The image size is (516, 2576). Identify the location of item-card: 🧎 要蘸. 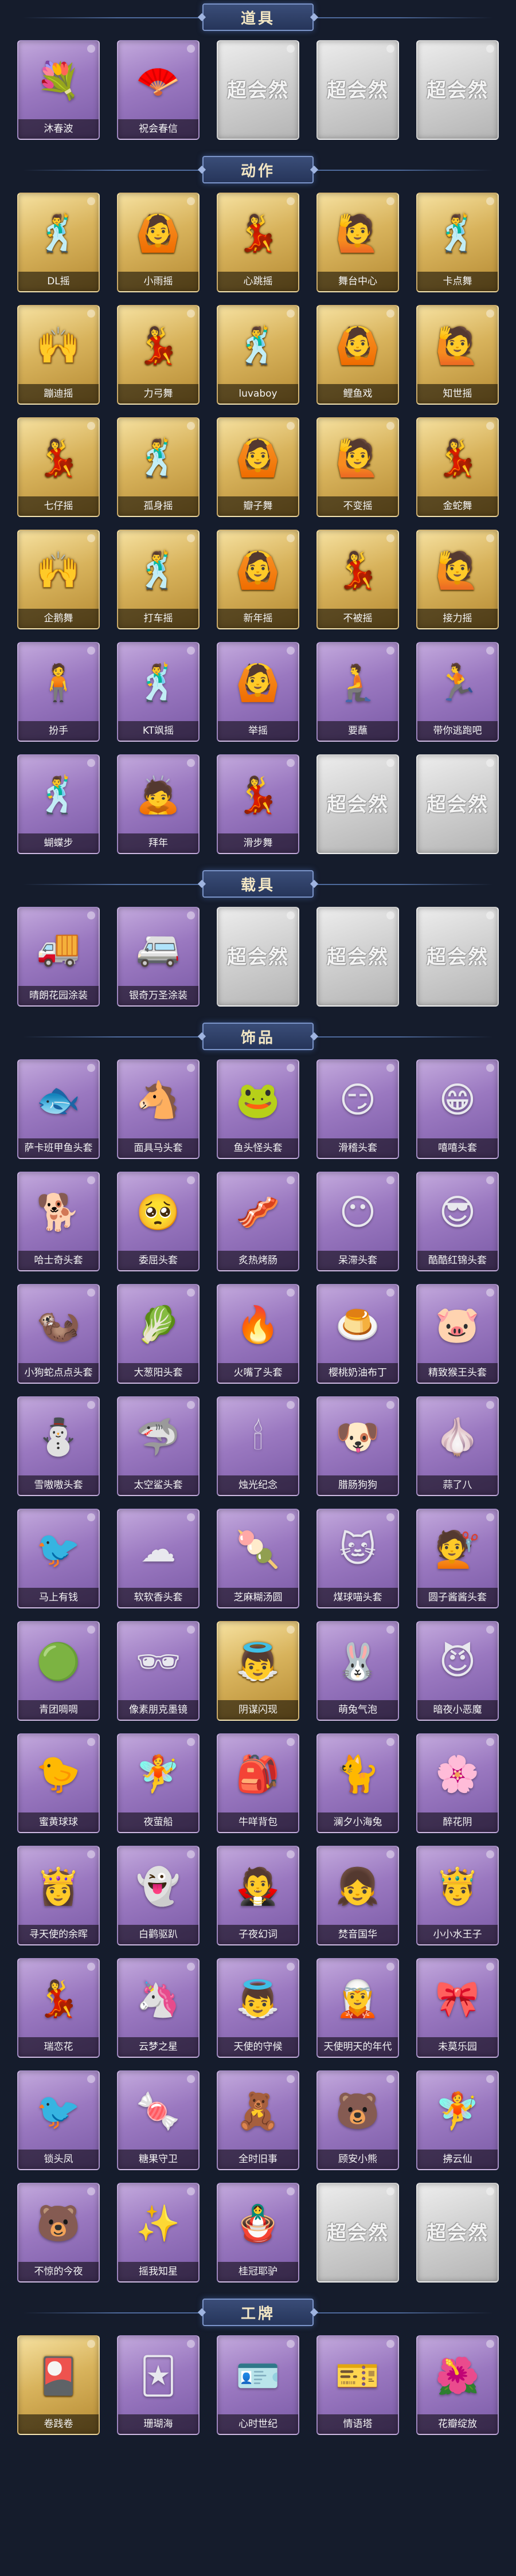
(357, 692).